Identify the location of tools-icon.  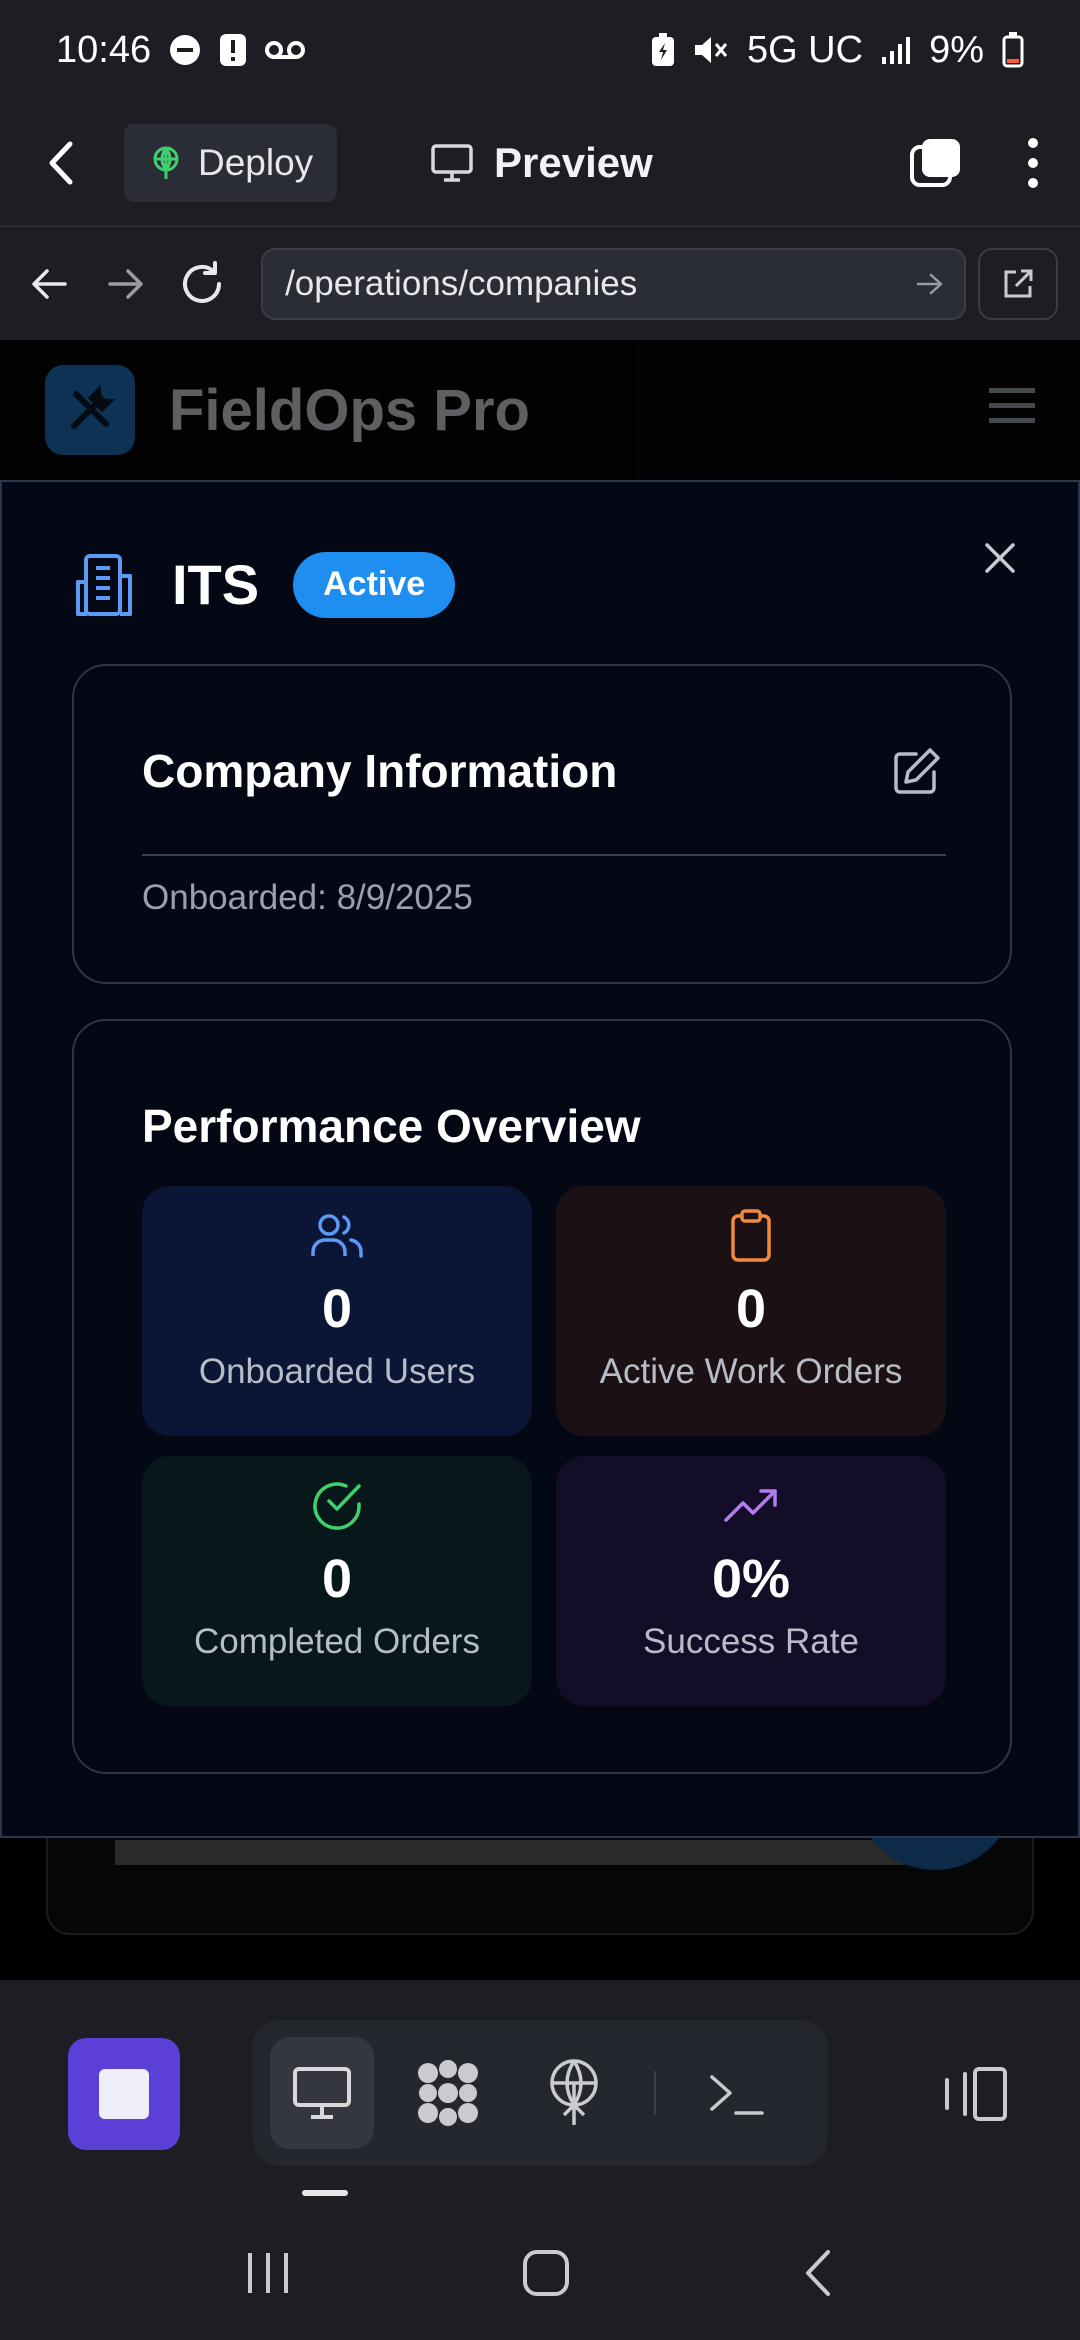
(93, 406).